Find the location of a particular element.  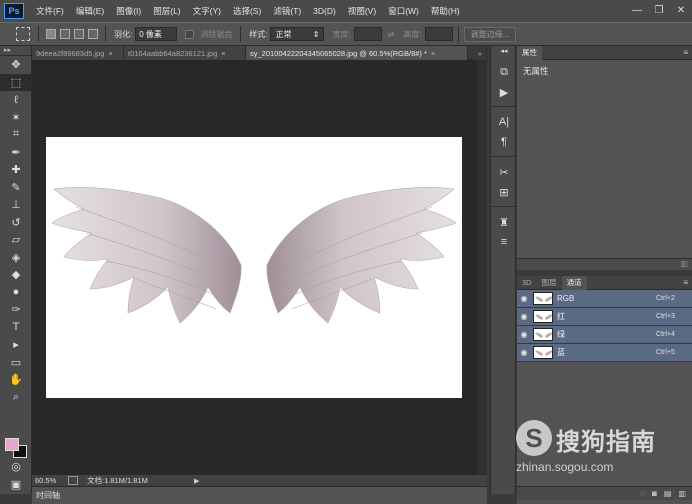

eyedropper-tool-icon: ✒ is located at coordinates (16, 153).